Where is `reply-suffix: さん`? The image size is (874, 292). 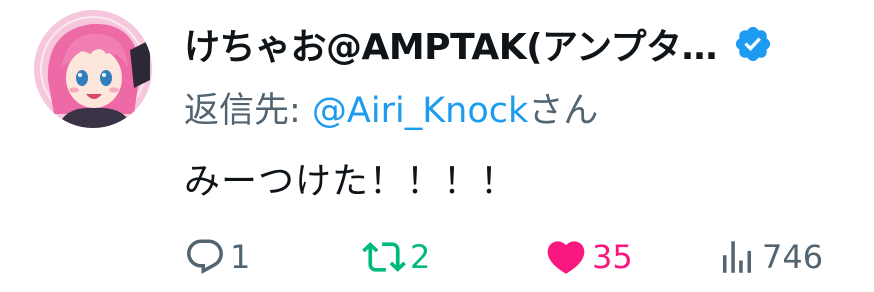
reply-suffix: さん is located at coordinates (563, 111).